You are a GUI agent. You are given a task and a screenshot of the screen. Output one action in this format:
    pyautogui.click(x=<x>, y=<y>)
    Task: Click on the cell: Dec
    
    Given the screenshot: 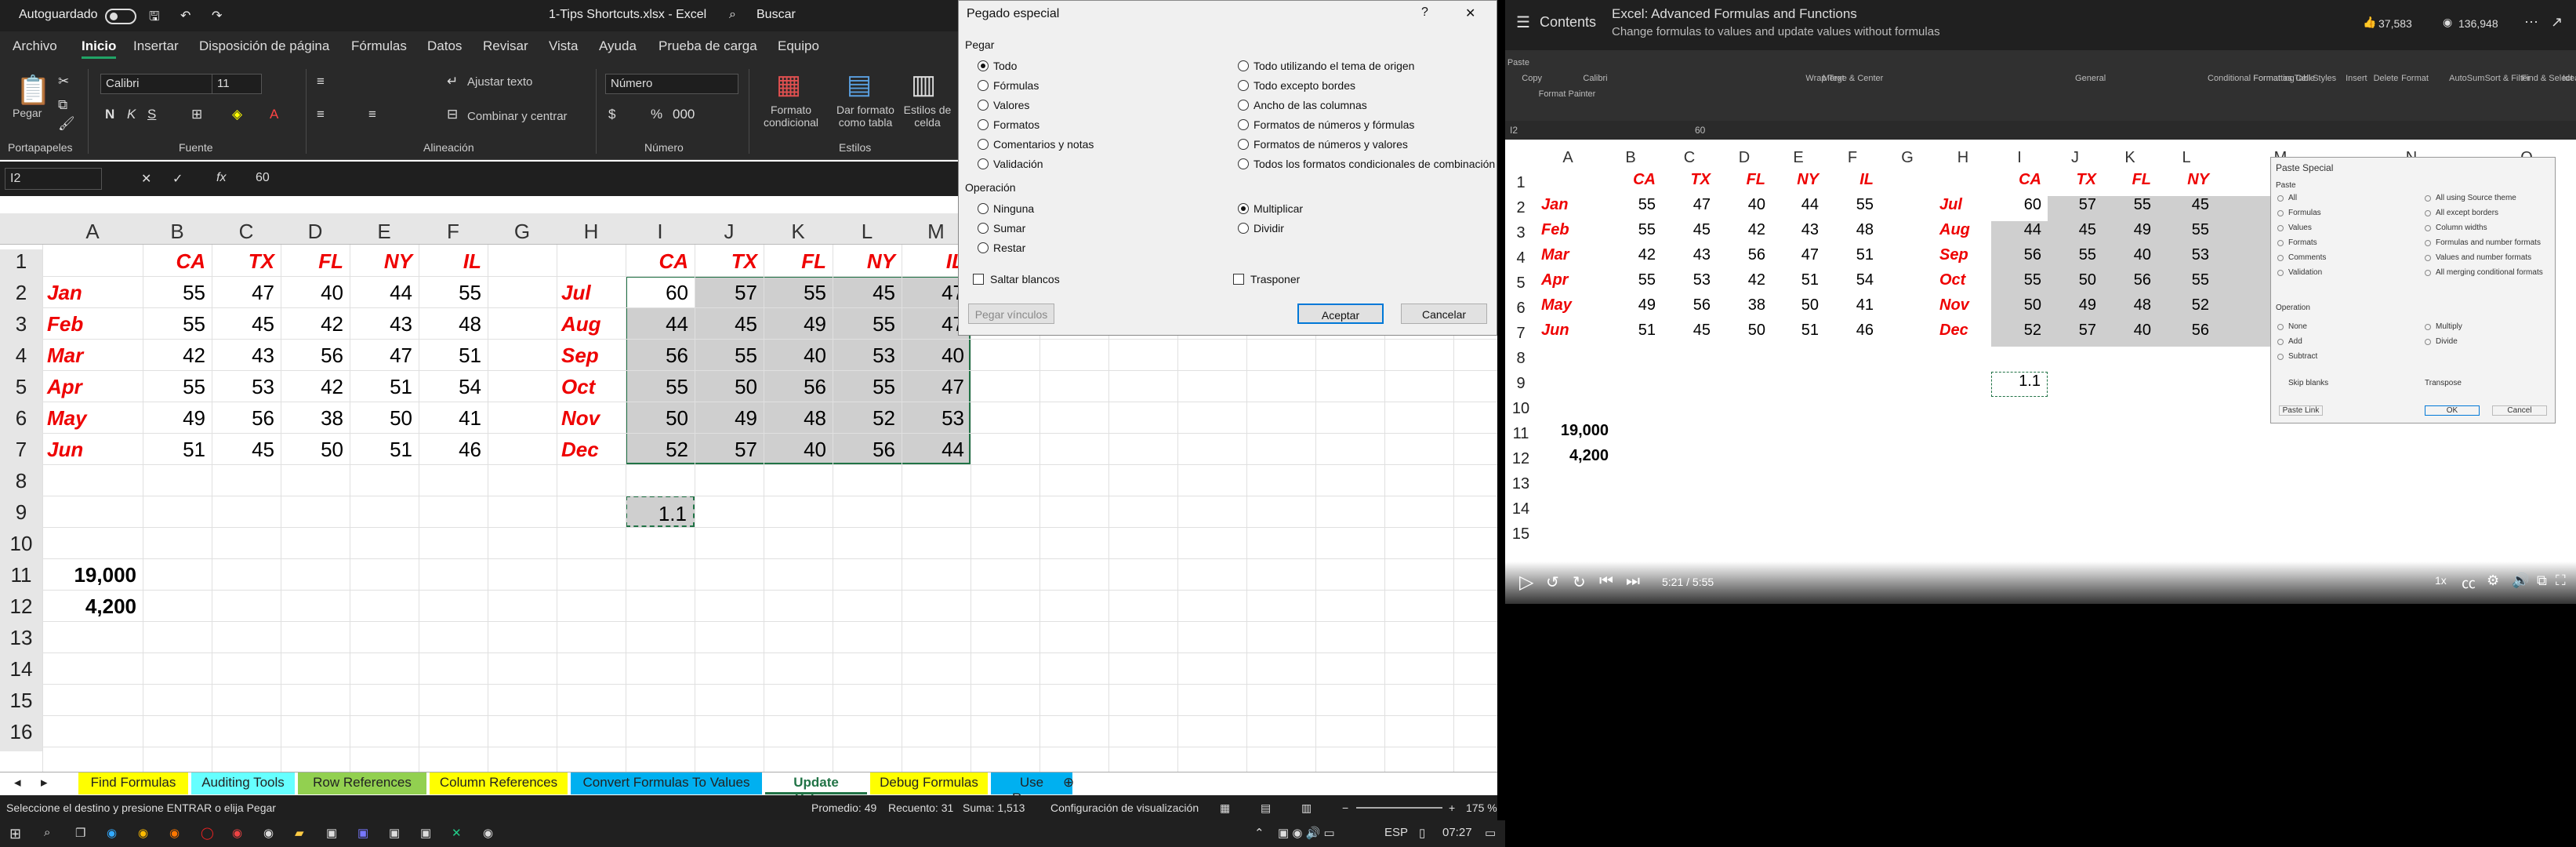 What is the action you would take?
    pyautogui.click(x=592, y=448)
    